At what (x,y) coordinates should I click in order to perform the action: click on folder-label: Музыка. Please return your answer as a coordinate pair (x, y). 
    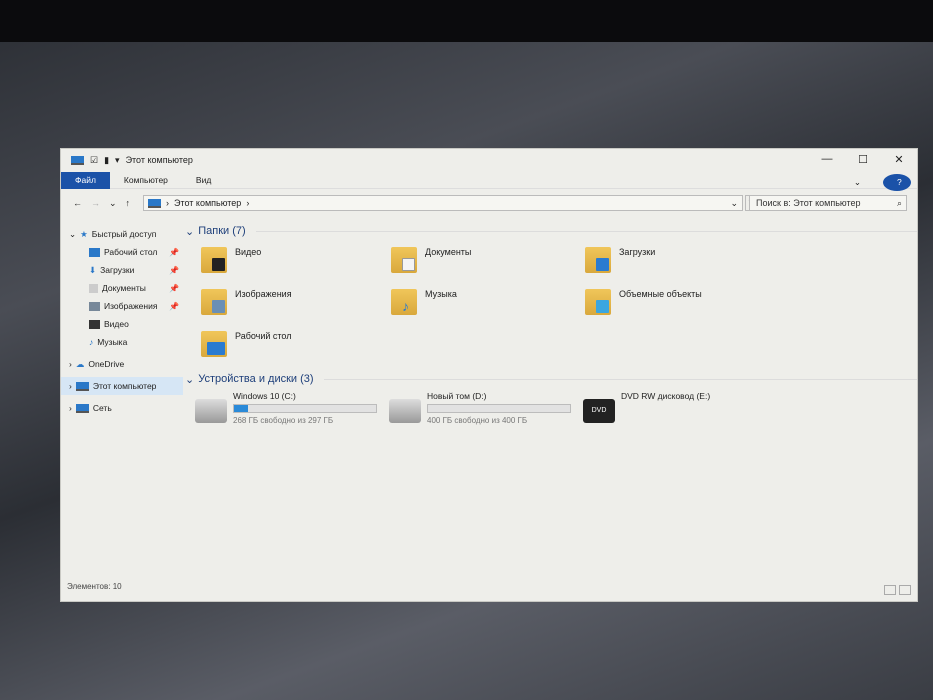
    Looking at the image, I should click on (441, 294).